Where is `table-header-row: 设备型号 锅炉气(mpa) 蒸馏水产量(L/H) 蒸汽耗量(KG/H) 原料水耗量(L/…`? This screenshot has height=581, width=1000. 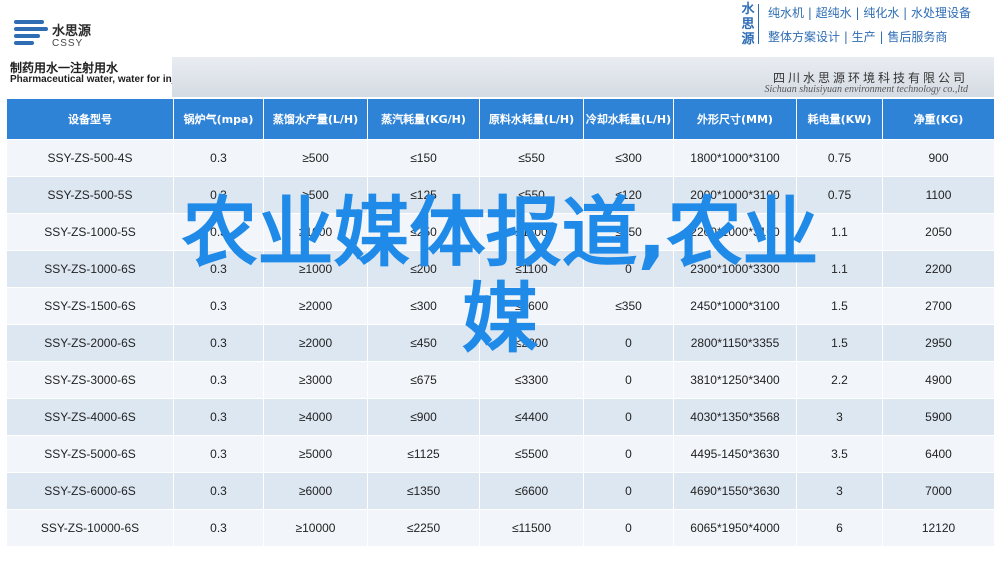
table-header-row: 设备型号 锅炉气(mpa) 蒸馏水产量(L/H) 蒸汽耗量(KG/H) 原料水耗量(L/… is located at coordinates (500, 119).